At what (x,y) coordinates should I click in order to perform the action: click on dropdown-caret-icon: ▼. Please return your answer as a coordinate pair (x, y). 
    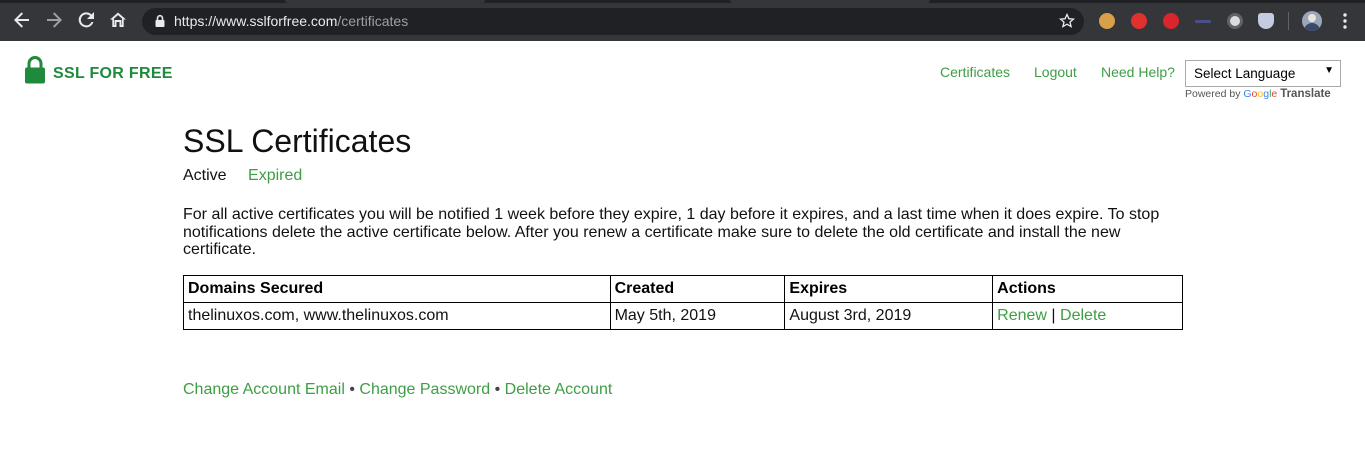
    Looking at the image, I should click on (1329, 70).